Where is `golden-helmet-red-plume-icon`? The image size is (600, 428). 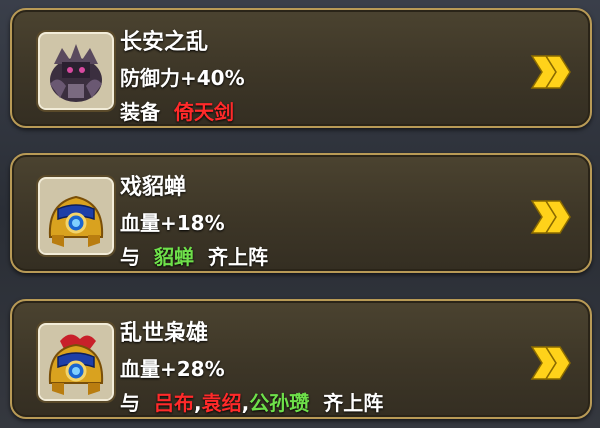
golden-helmet-red-plume-icon is located at coordinates (76, 362).